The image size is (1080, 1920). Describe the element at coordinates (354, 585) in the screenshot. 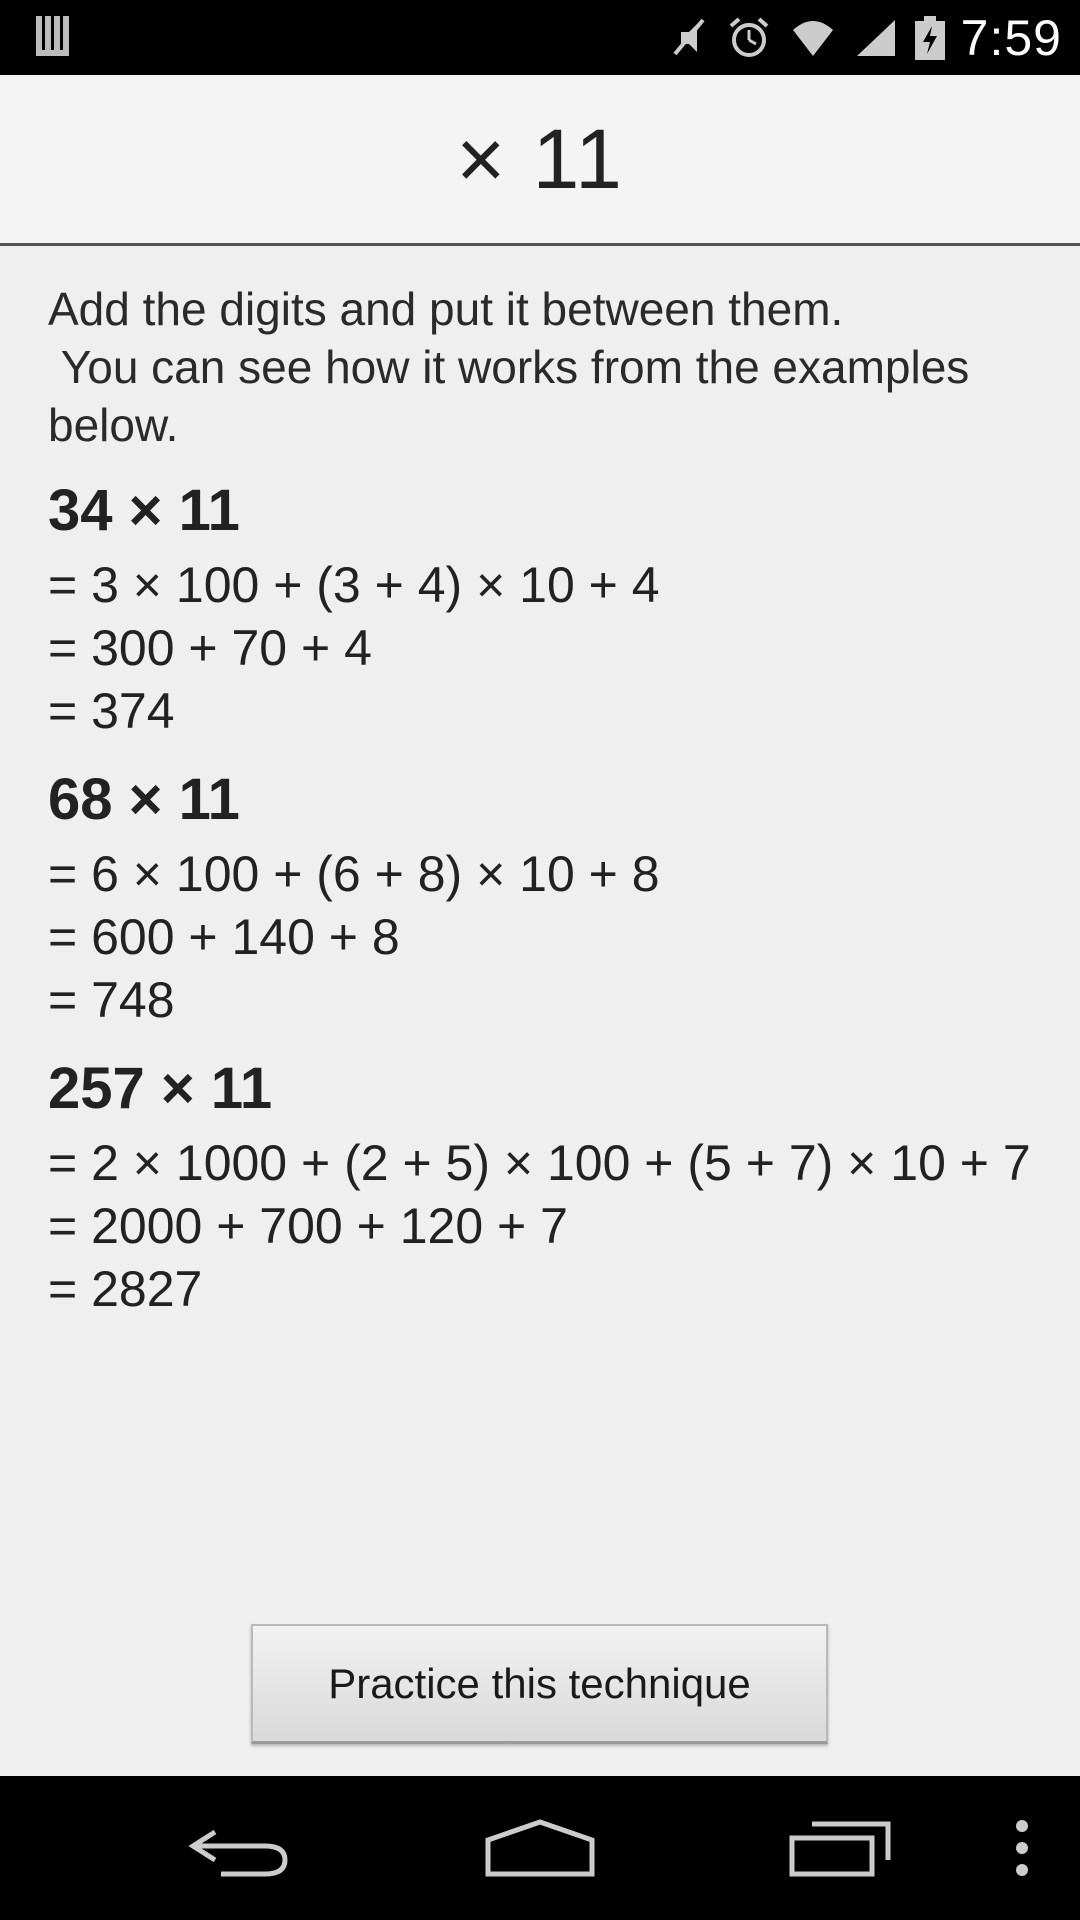

I see `example-step: = 3 × 100 + (3 + 4) × 10 + 4` at that location.